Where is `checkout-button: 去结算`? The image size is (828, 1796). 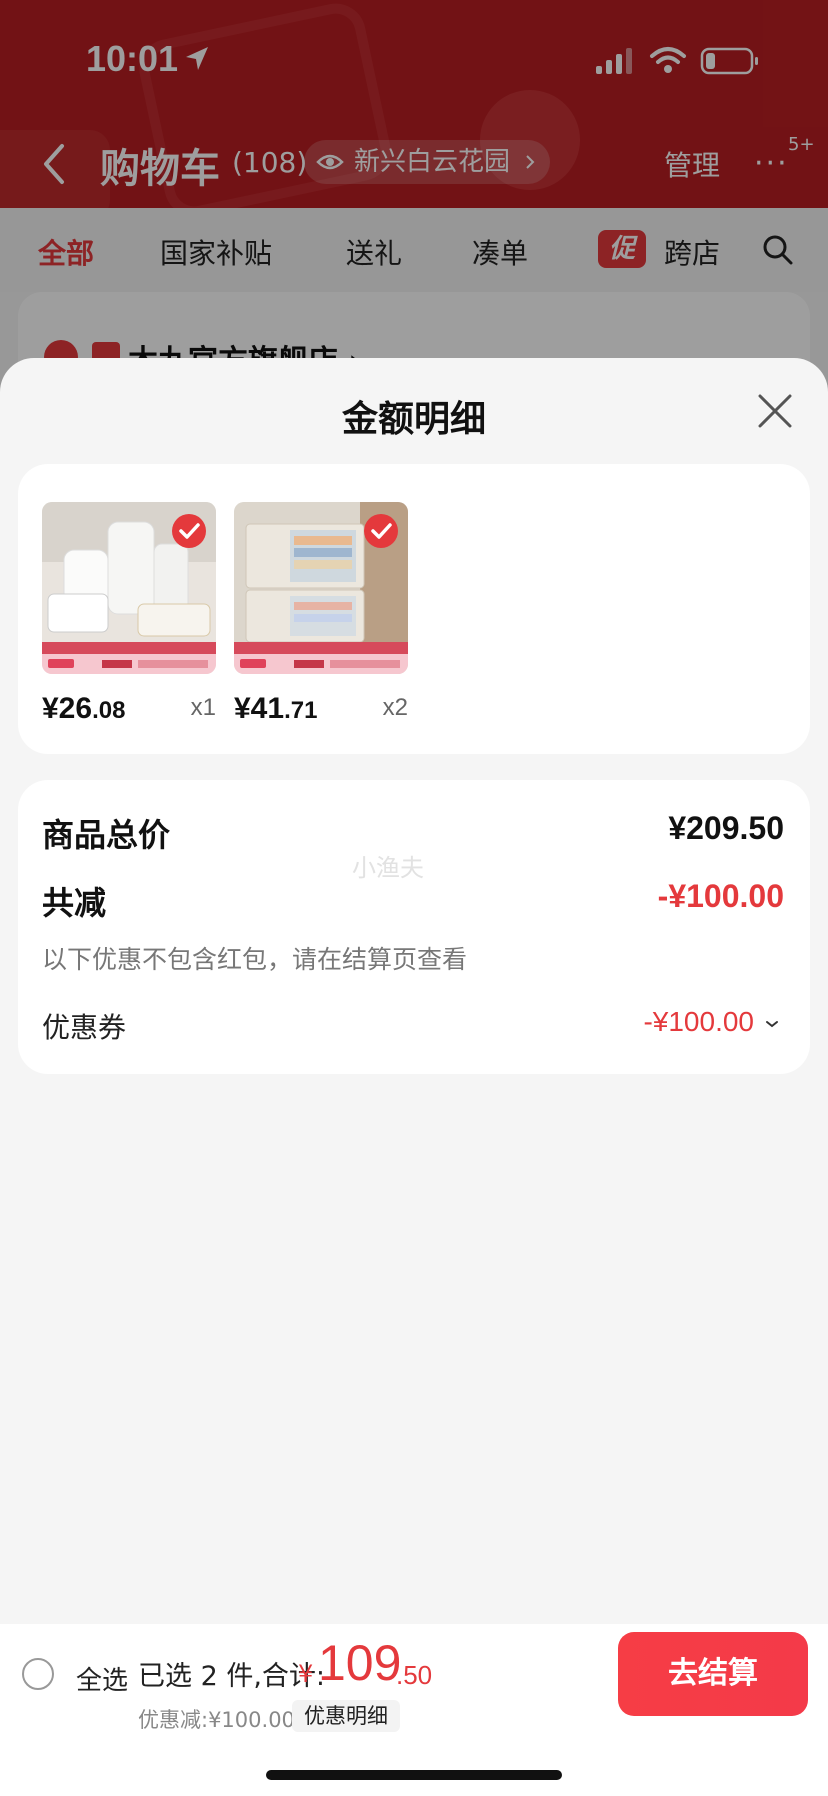
checkout-button: 去结算 is located at coordinates (713, 1674).